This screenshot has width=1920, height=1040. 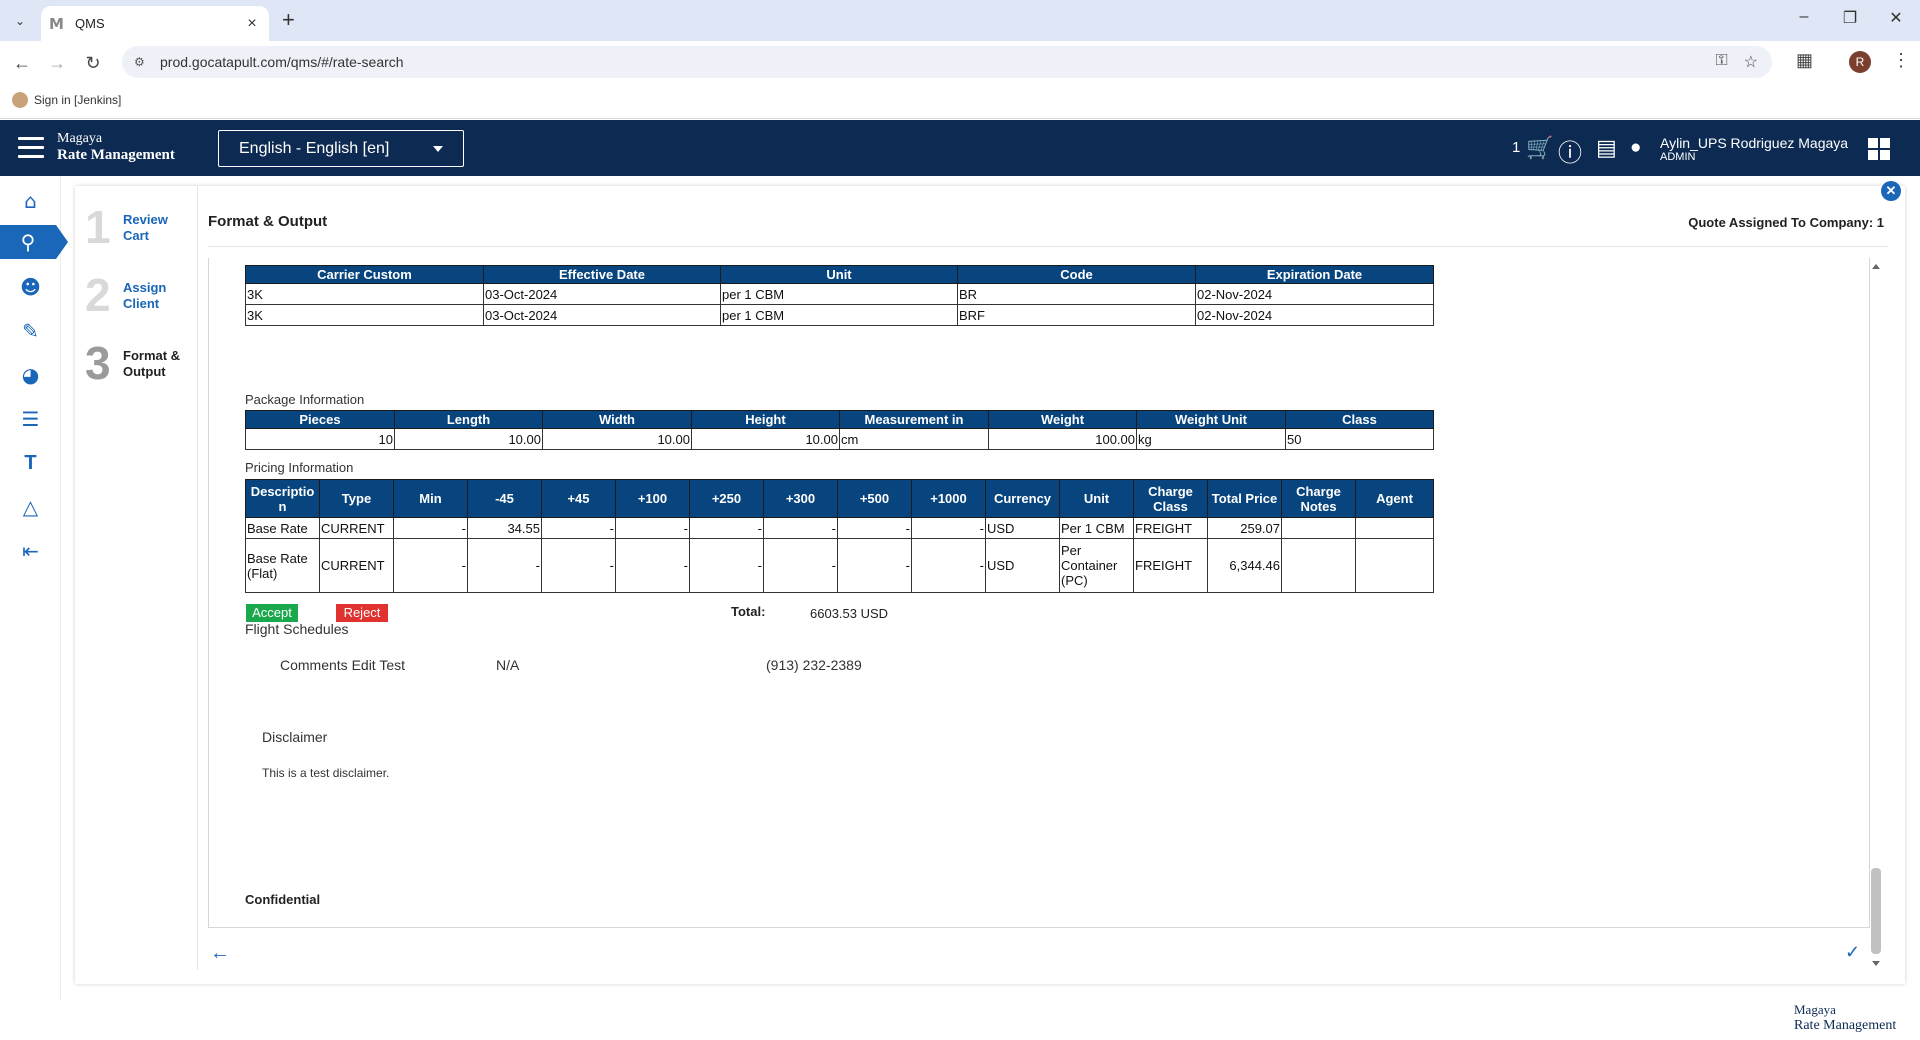 I want to click on language-select: English - English [en], so click(x=341, y=148).